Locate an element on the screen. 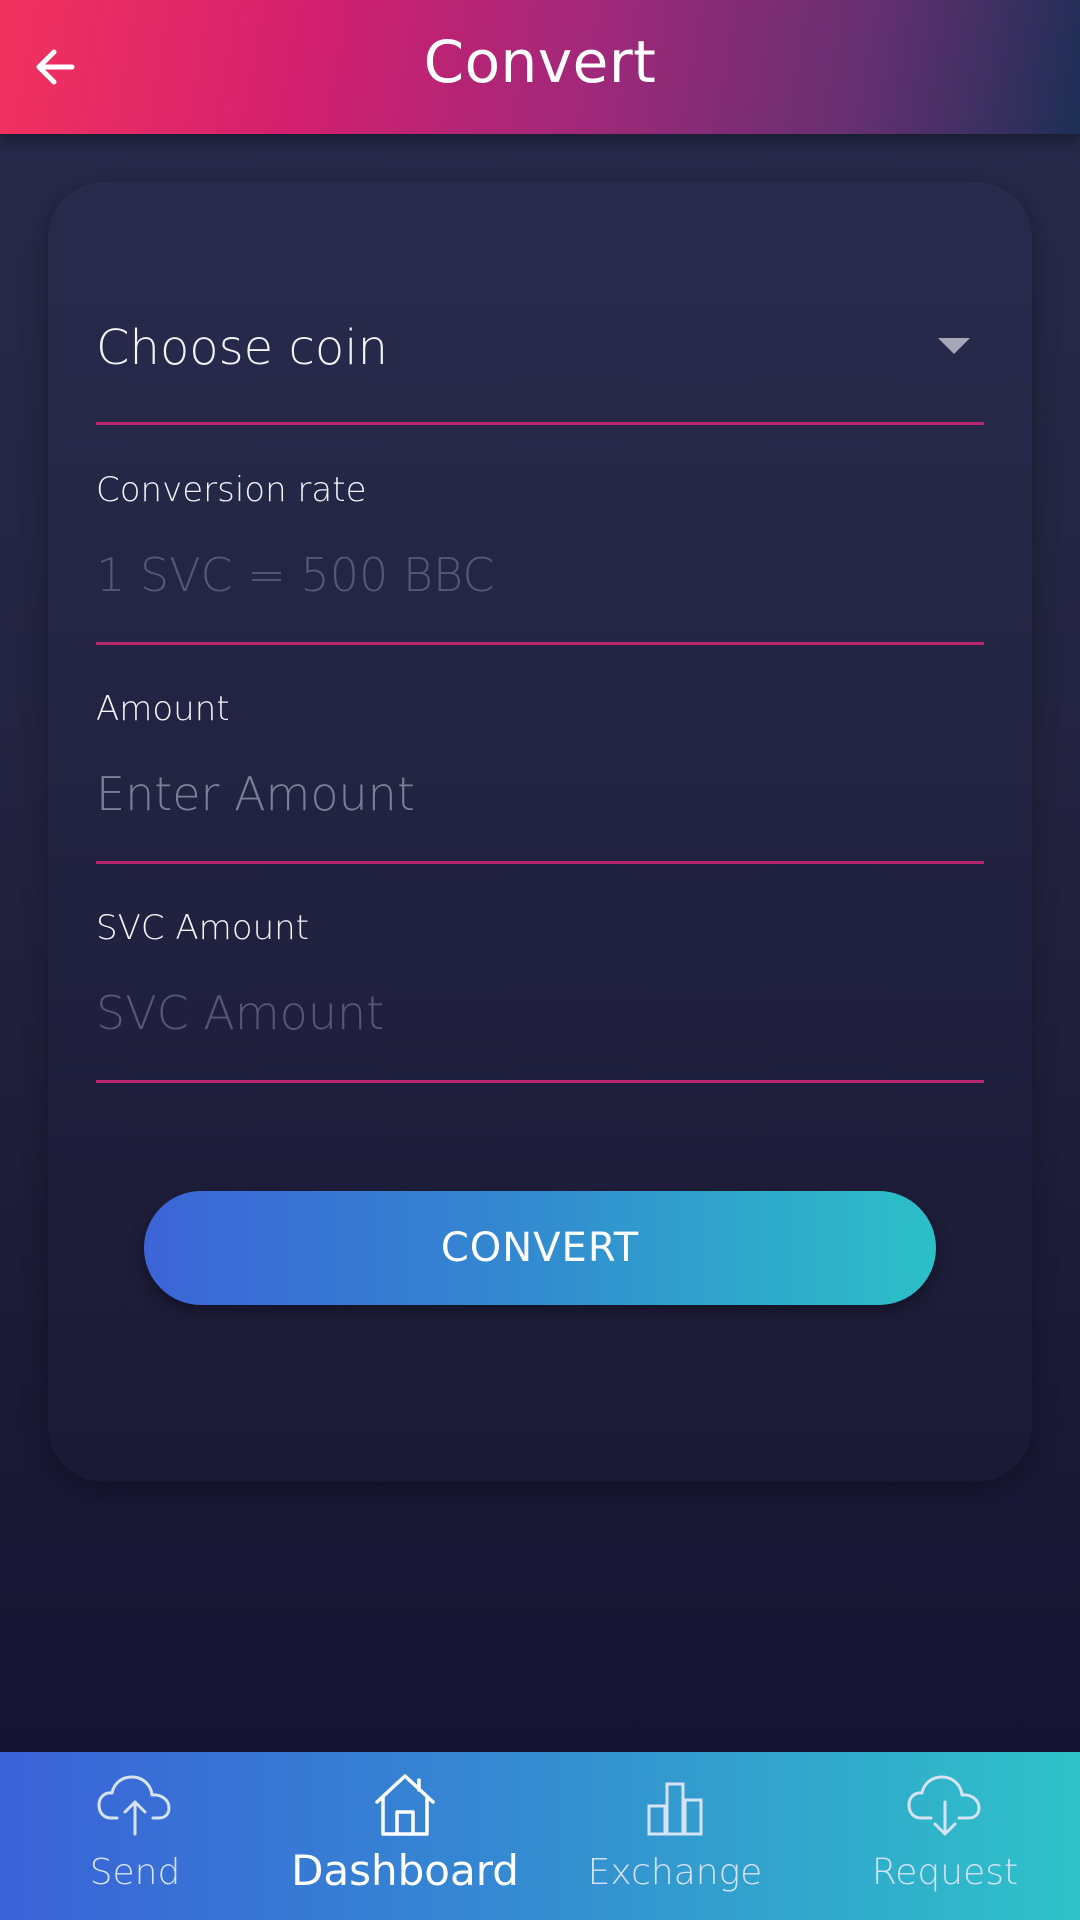 This screenshot has width=1080, height=1920. conversion-rate-field: Conversion rate is located at coordinates (540, 558).